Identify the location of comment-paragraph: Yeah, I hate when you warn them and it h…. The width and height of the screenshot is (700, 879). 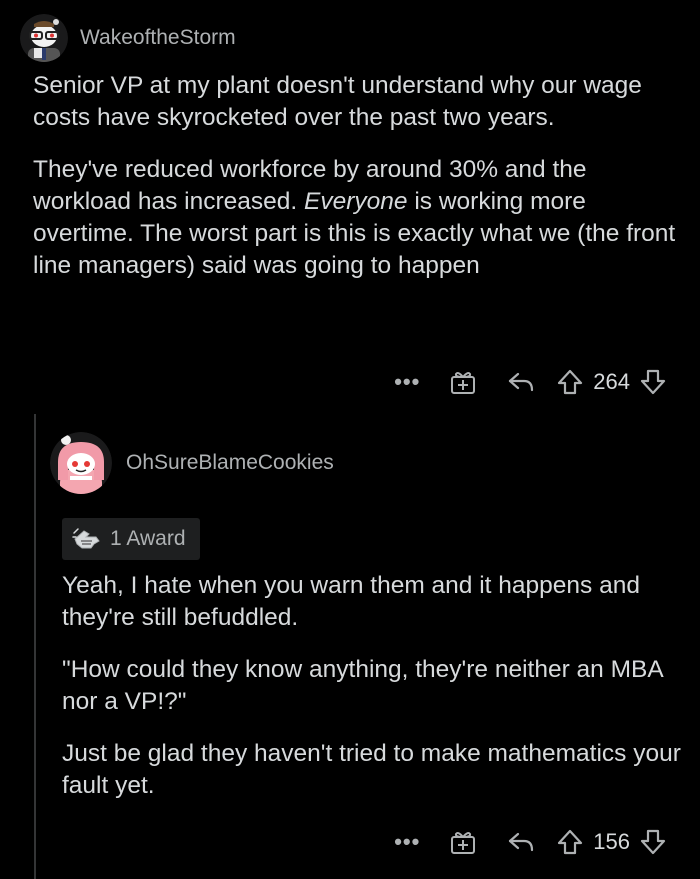
(351, 601).